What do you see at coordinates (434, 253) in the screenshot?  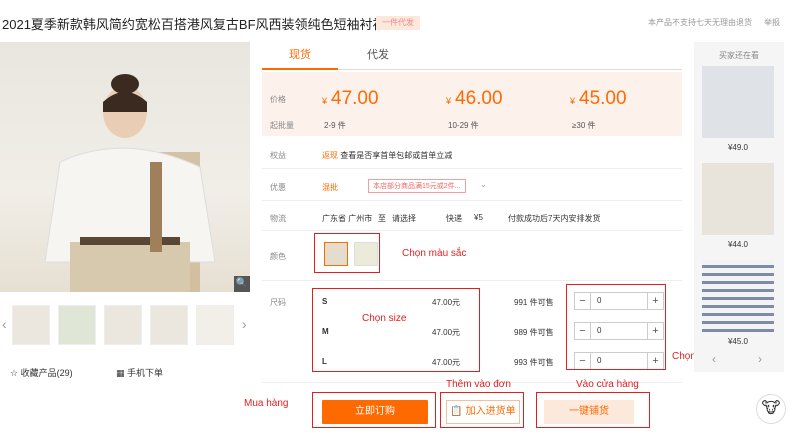 I see `annotation-color: Chọn màu sắc` at bounding box center [434, 253].